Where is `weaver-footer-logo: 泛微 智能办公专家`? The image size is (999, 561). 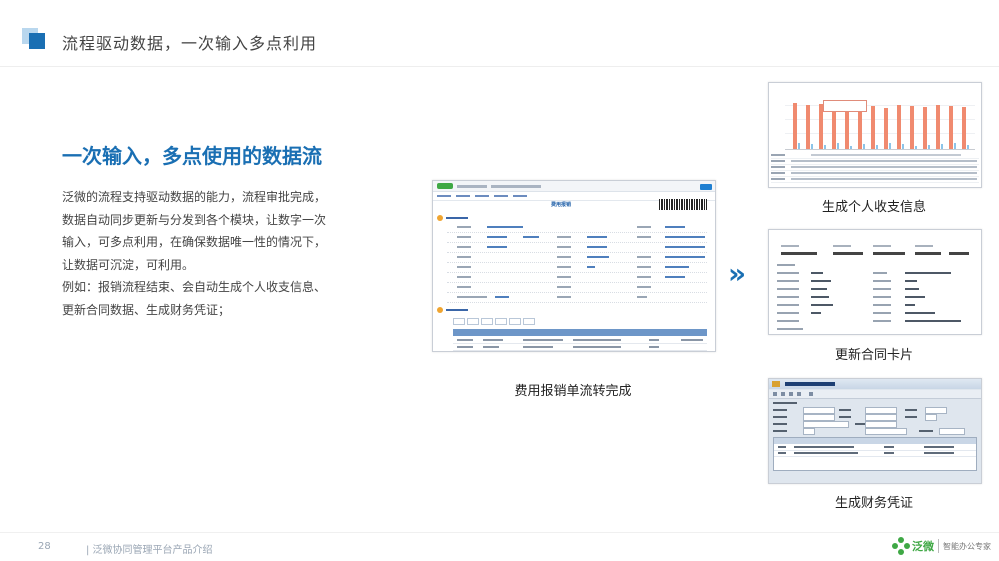 weaver-footer-logo: 泛微 智能办公专家 is located at coordinates (941, 546).